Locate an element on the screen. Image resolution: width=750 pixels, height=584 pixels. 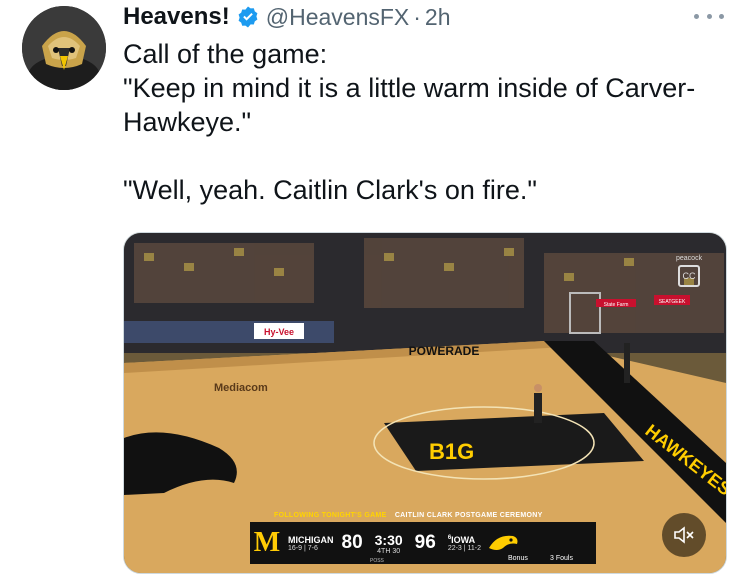
powerade-sign: POWERADE is located at coordinates (444, 351).